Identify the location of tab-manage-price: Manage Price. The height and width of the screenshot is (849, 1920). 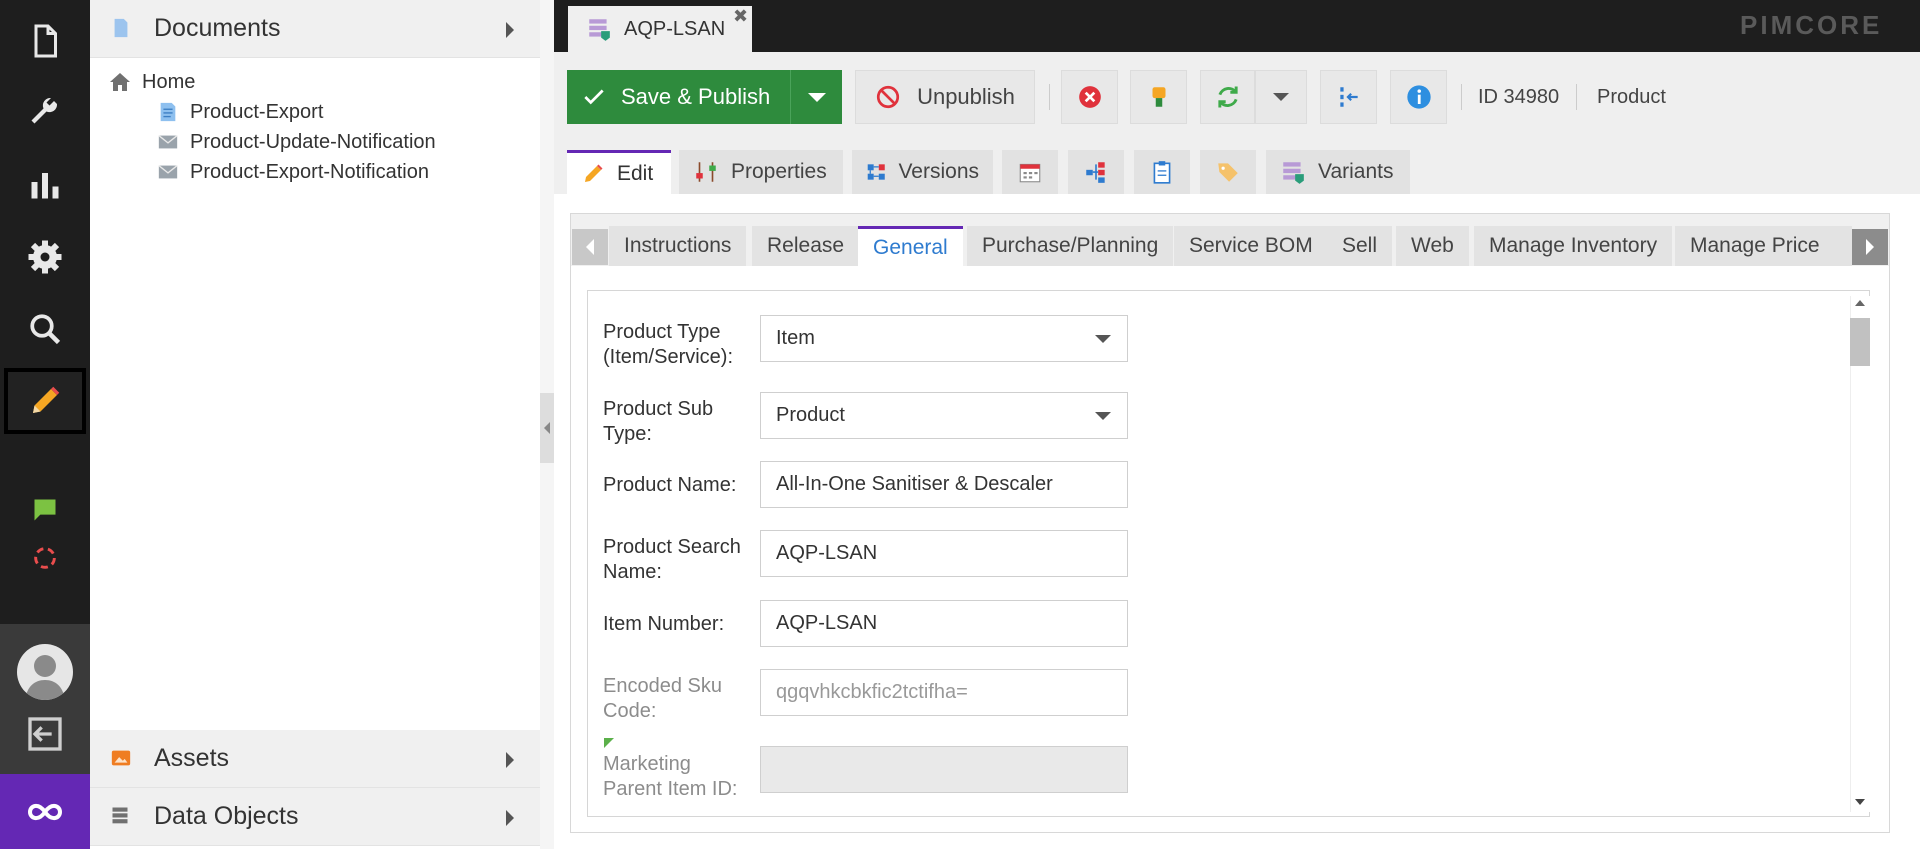
(1755, 246).